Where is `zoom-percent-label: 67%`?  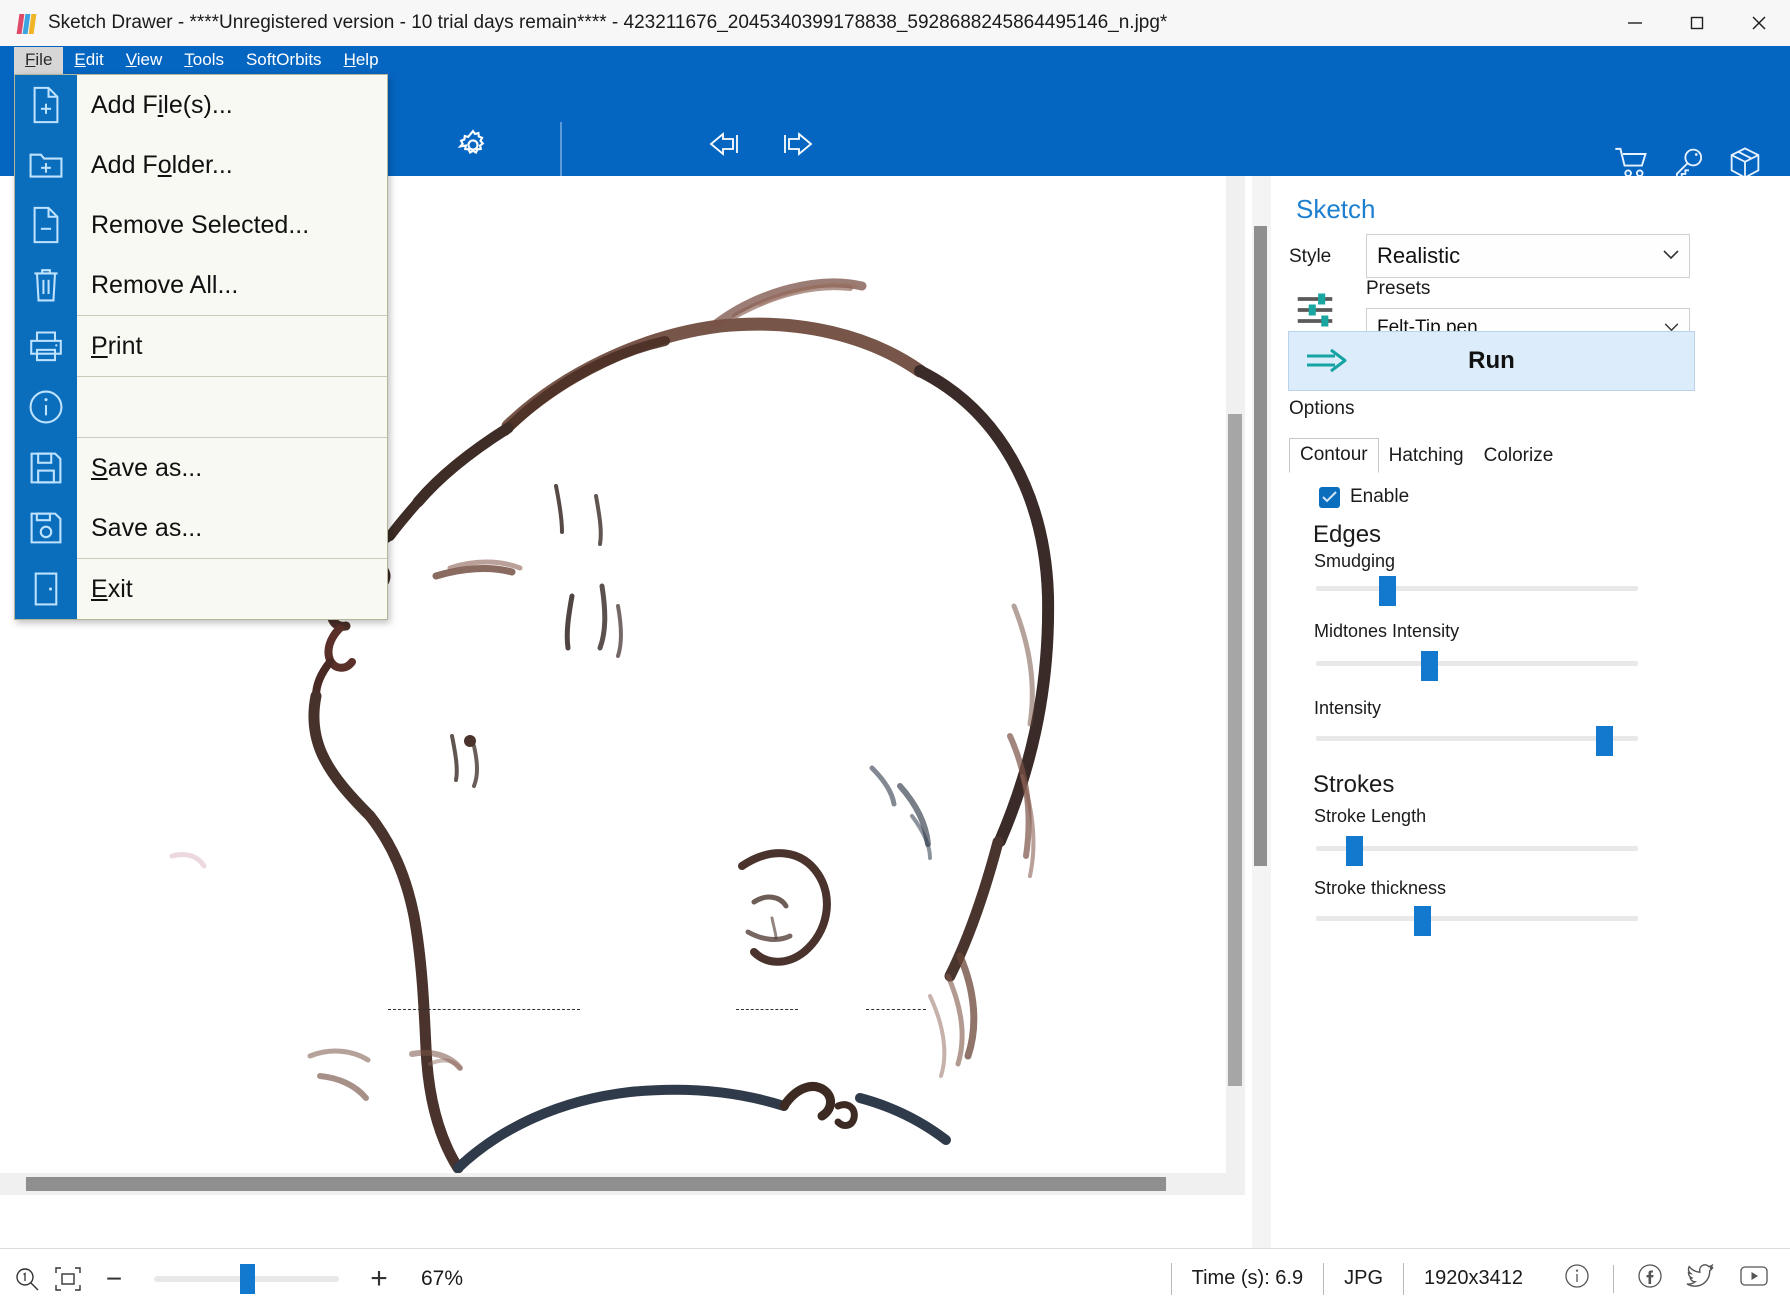
zoom-percent-label: 67% is located at coordinates (442, 1278).